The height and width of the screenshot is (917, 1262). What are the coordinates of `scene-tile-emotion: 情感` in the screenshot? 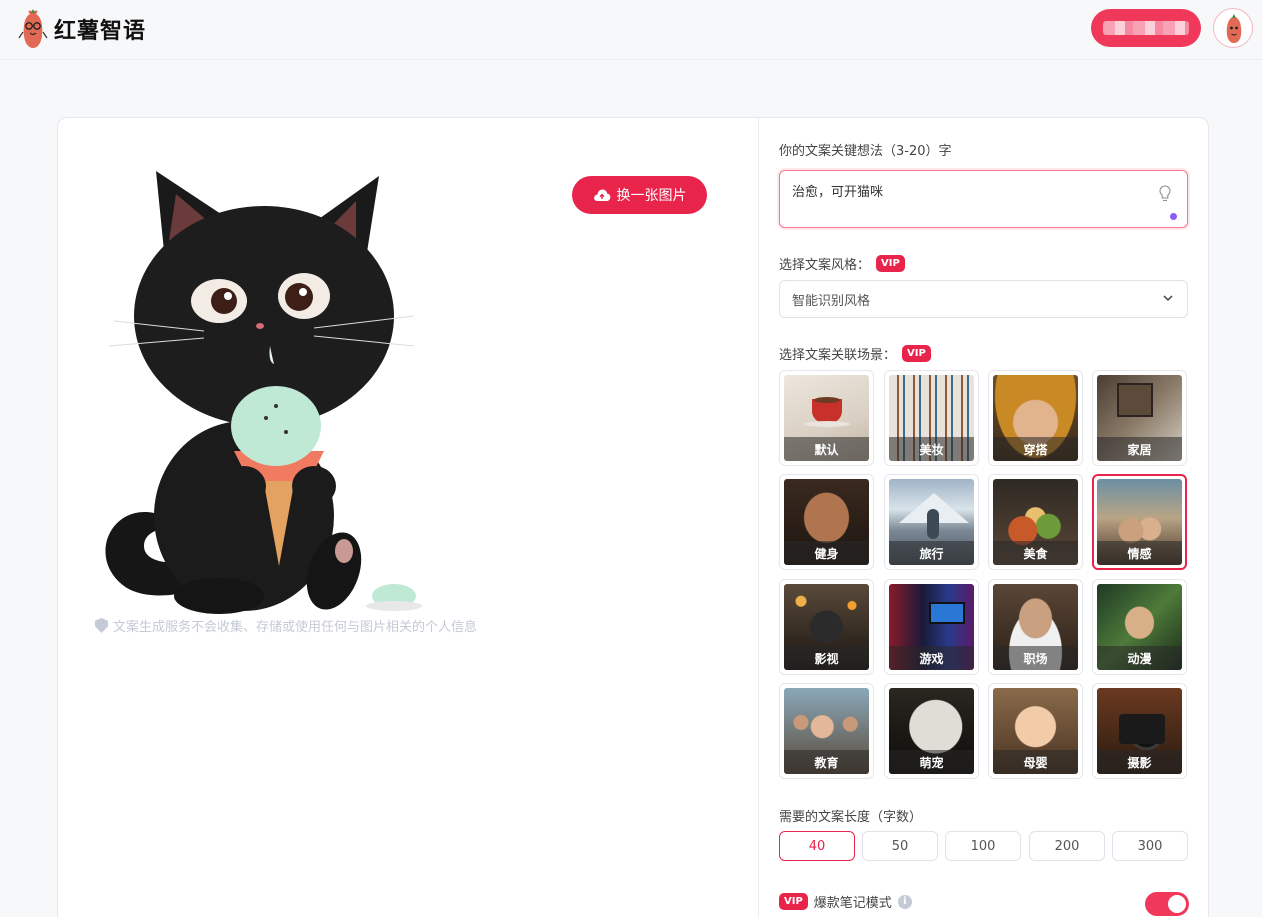 It's located at (1139, 522).